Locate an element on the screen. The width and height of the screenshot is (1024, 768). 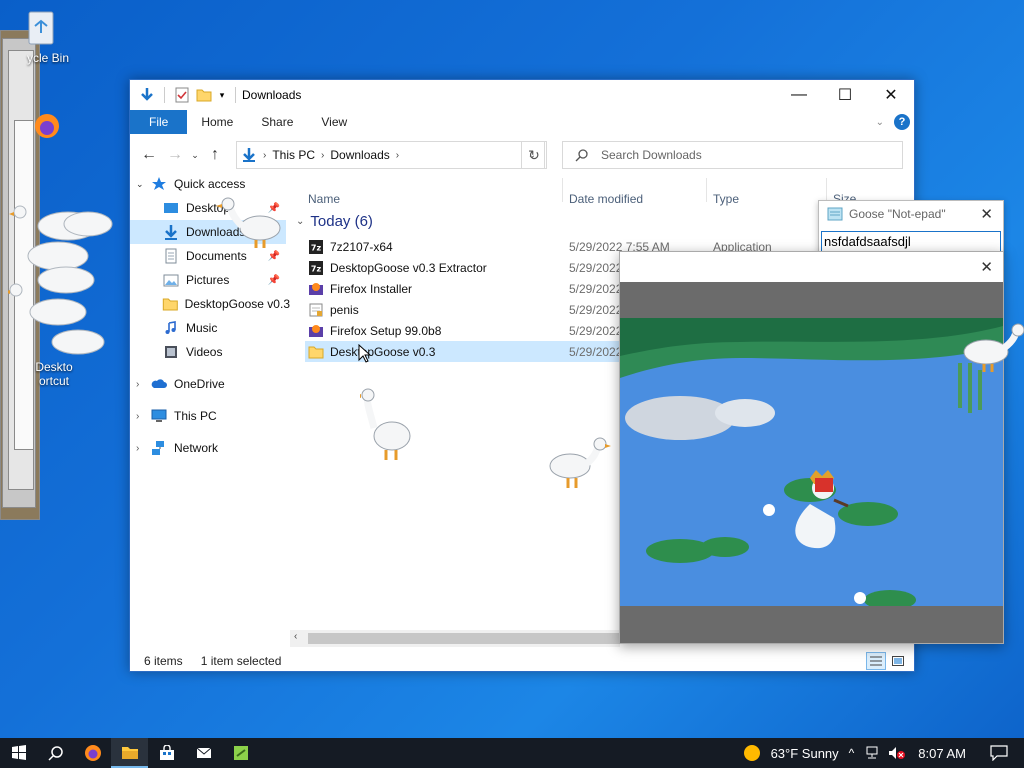
sidebar-label: Quick access is located at coordinates (210, 184).